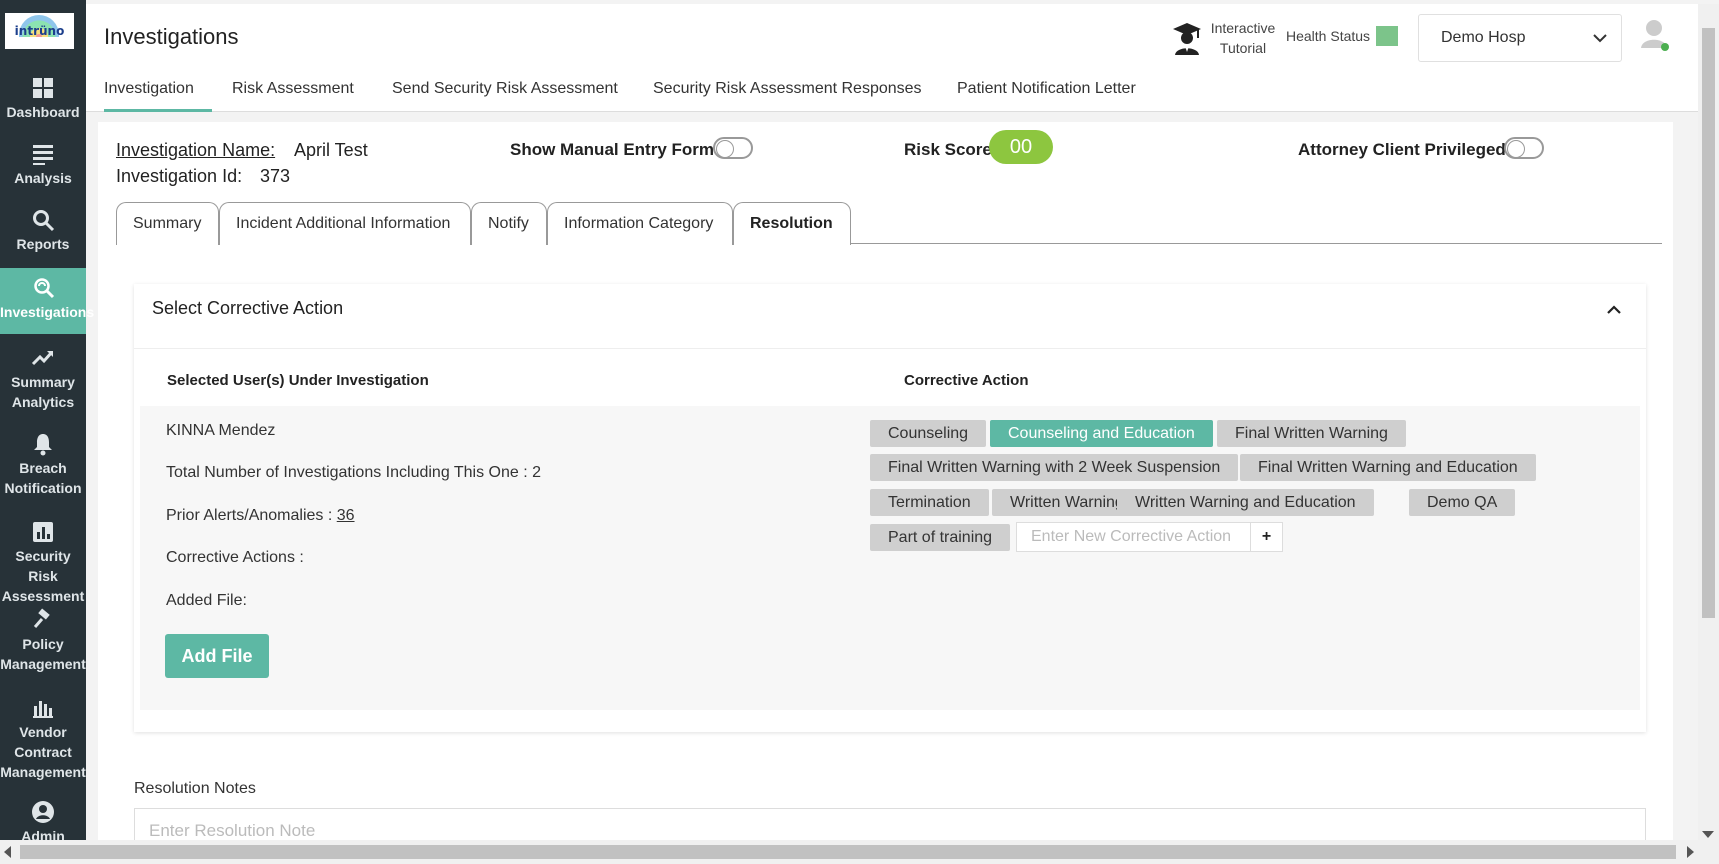 This screenshot has height=864, width=1719. Describe the element at coordinates (1311, 433) in the screenshot. I see `chip-final-written-warning: Final Written Warning` at that location.